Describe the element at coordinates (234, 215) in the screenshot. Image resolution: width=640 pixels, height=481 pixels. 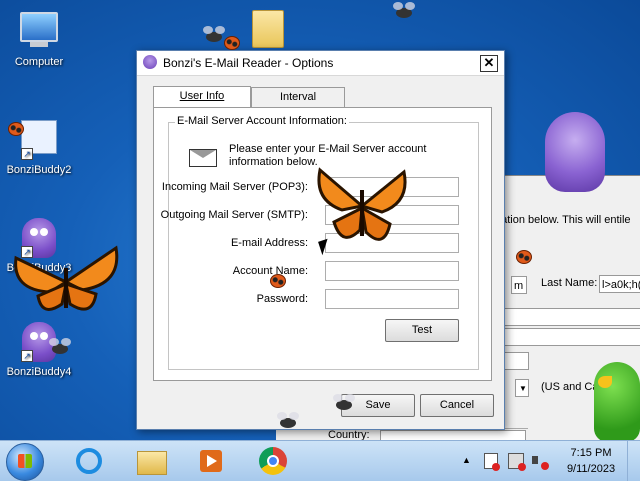
I see `smtp-label: Outgoing Mail Server (SMTP):` at that location.